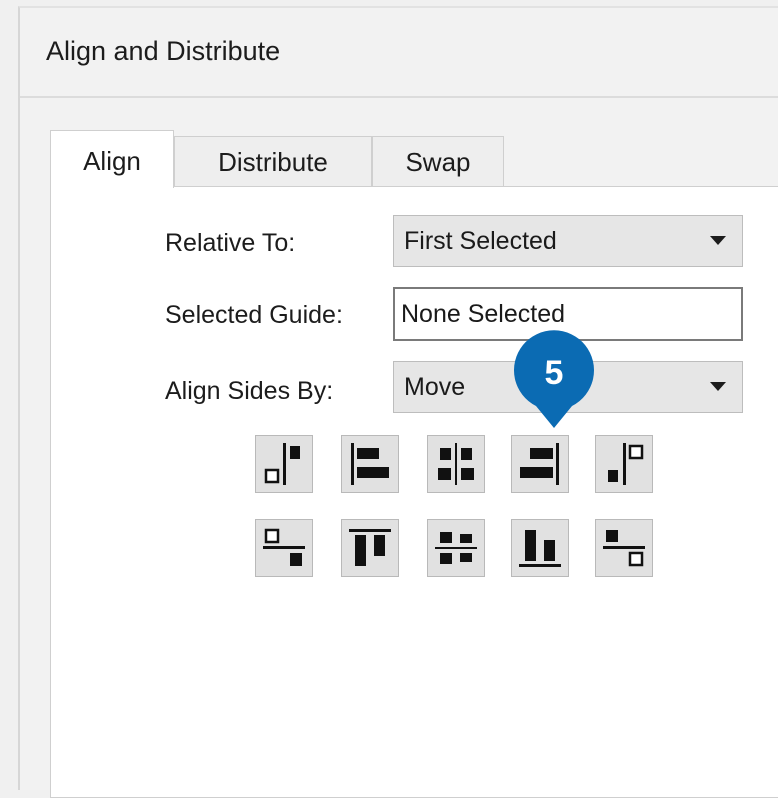 The height and width of the screenshot is (798, 778). I want to click on align-top-edges-button, so click(370, 548).